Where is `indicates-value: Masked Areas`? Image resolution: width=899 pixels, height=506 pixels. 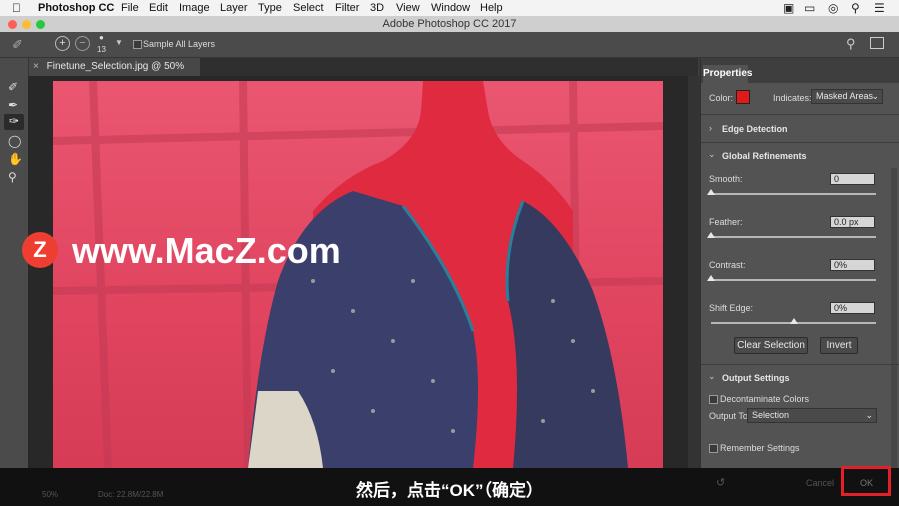
indicates-value: Masked Areas is located at coordinates (845, 96).